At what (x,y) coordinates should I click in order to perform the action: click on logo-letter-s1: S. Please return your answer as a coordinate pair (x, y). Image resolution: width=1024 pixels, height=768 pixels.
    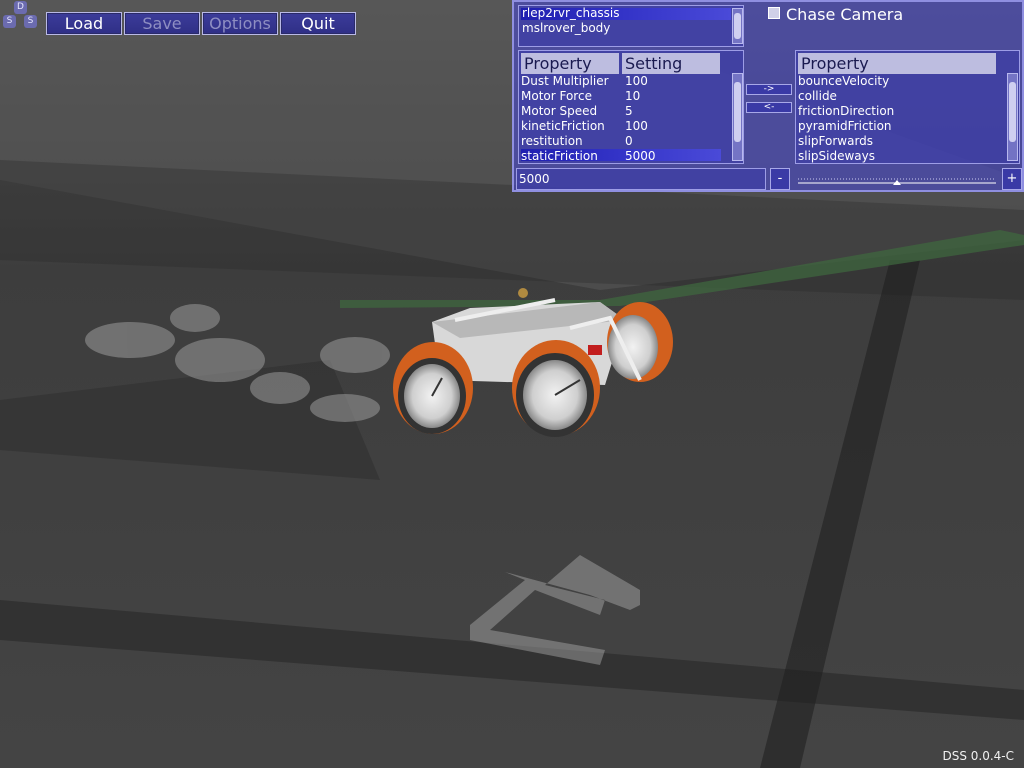
    Looking at the image, I should click on (9, 21).